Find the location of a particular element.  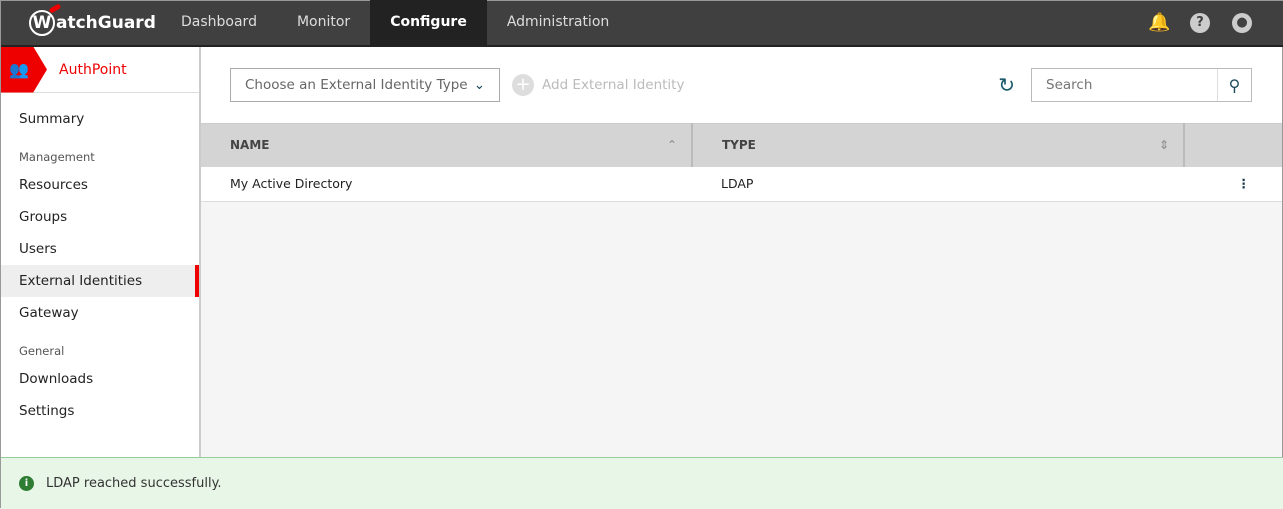

select-placeholder: Choose an External Identity Type is located at coordinates (356, 85).